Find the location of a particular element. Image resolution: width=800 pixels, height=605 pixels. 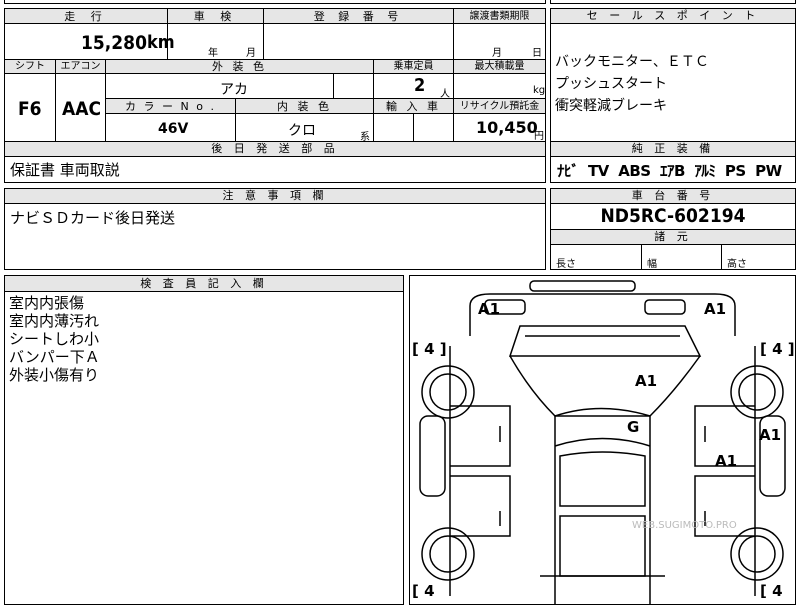

later-parts-box: 後 日 発 送 部 品 保証書 車両取説 is located at coordinates (275, 162).